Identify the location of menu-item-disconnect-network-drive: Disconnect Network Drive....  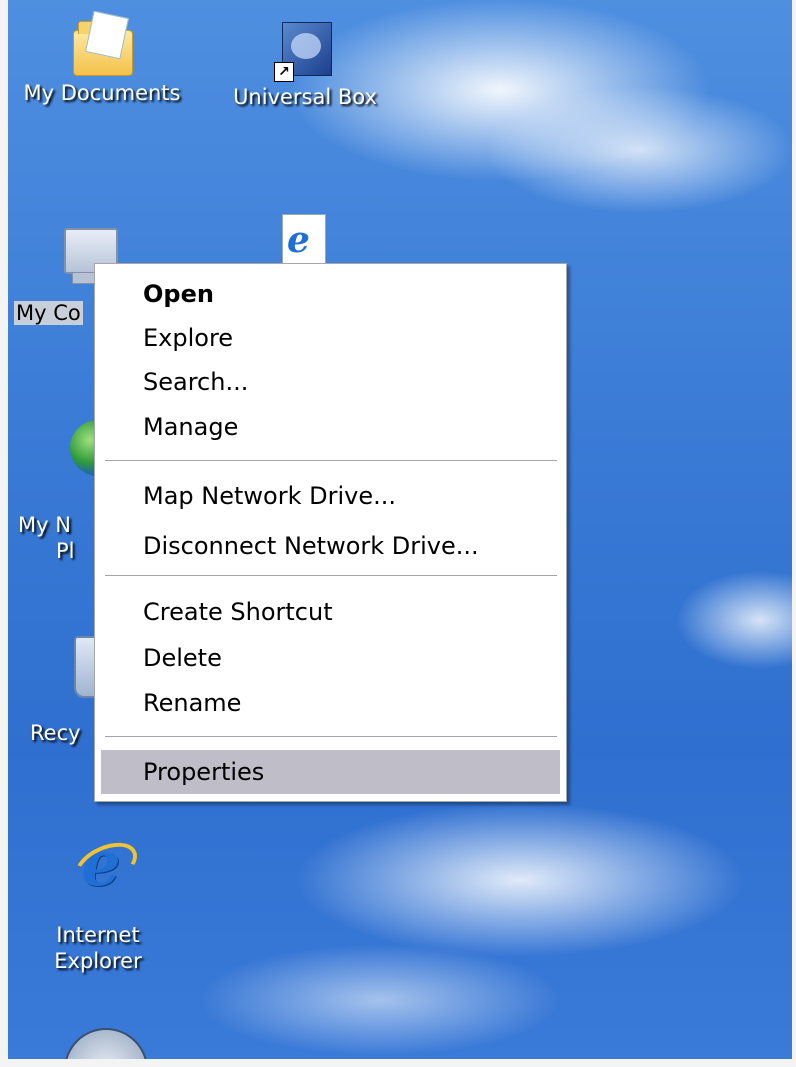
(330, 546).